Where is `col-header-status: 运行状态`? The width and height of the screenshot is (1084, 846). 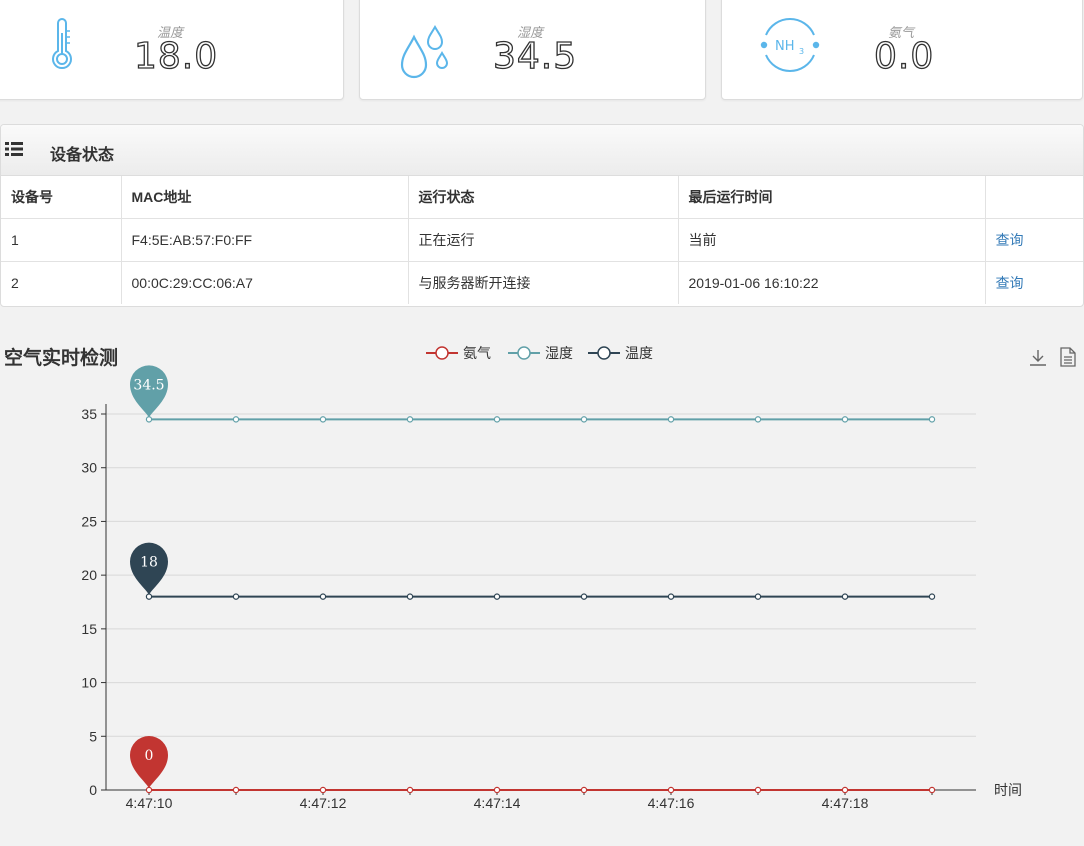
col-header-status: 运行状态 is located at coordinates (543, 197).